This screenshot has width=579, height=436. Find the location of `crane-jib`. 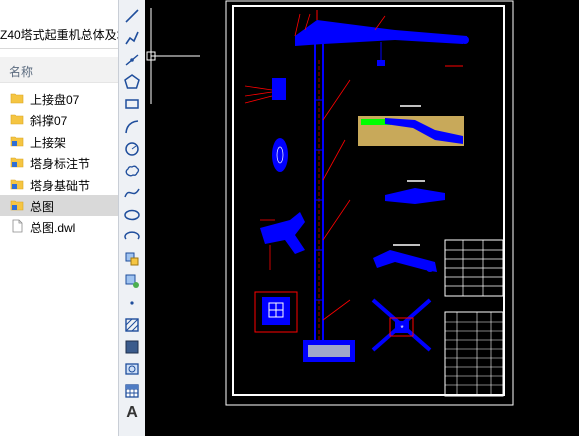

crane-jib is located at coordinates (382, 38).